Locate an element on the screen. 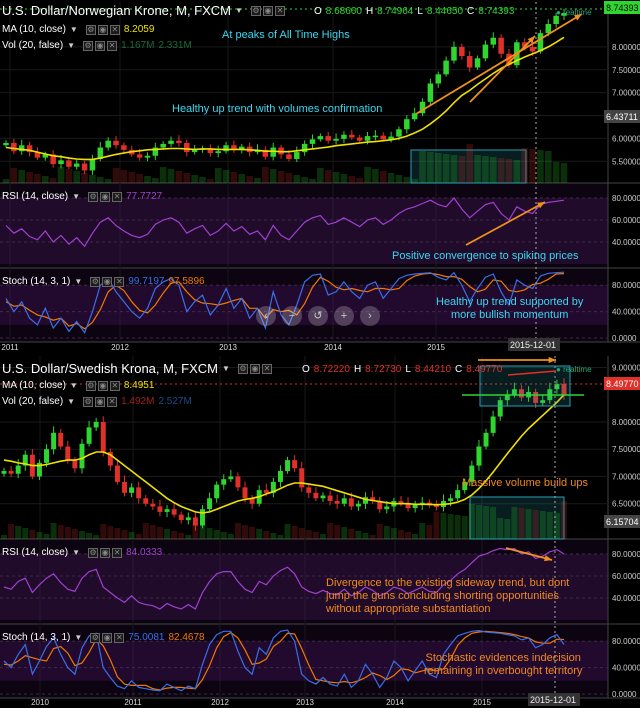 The height and width of the screenshot is (708, 640). zoom-in-icon: + is located at coordinates (344, 316).